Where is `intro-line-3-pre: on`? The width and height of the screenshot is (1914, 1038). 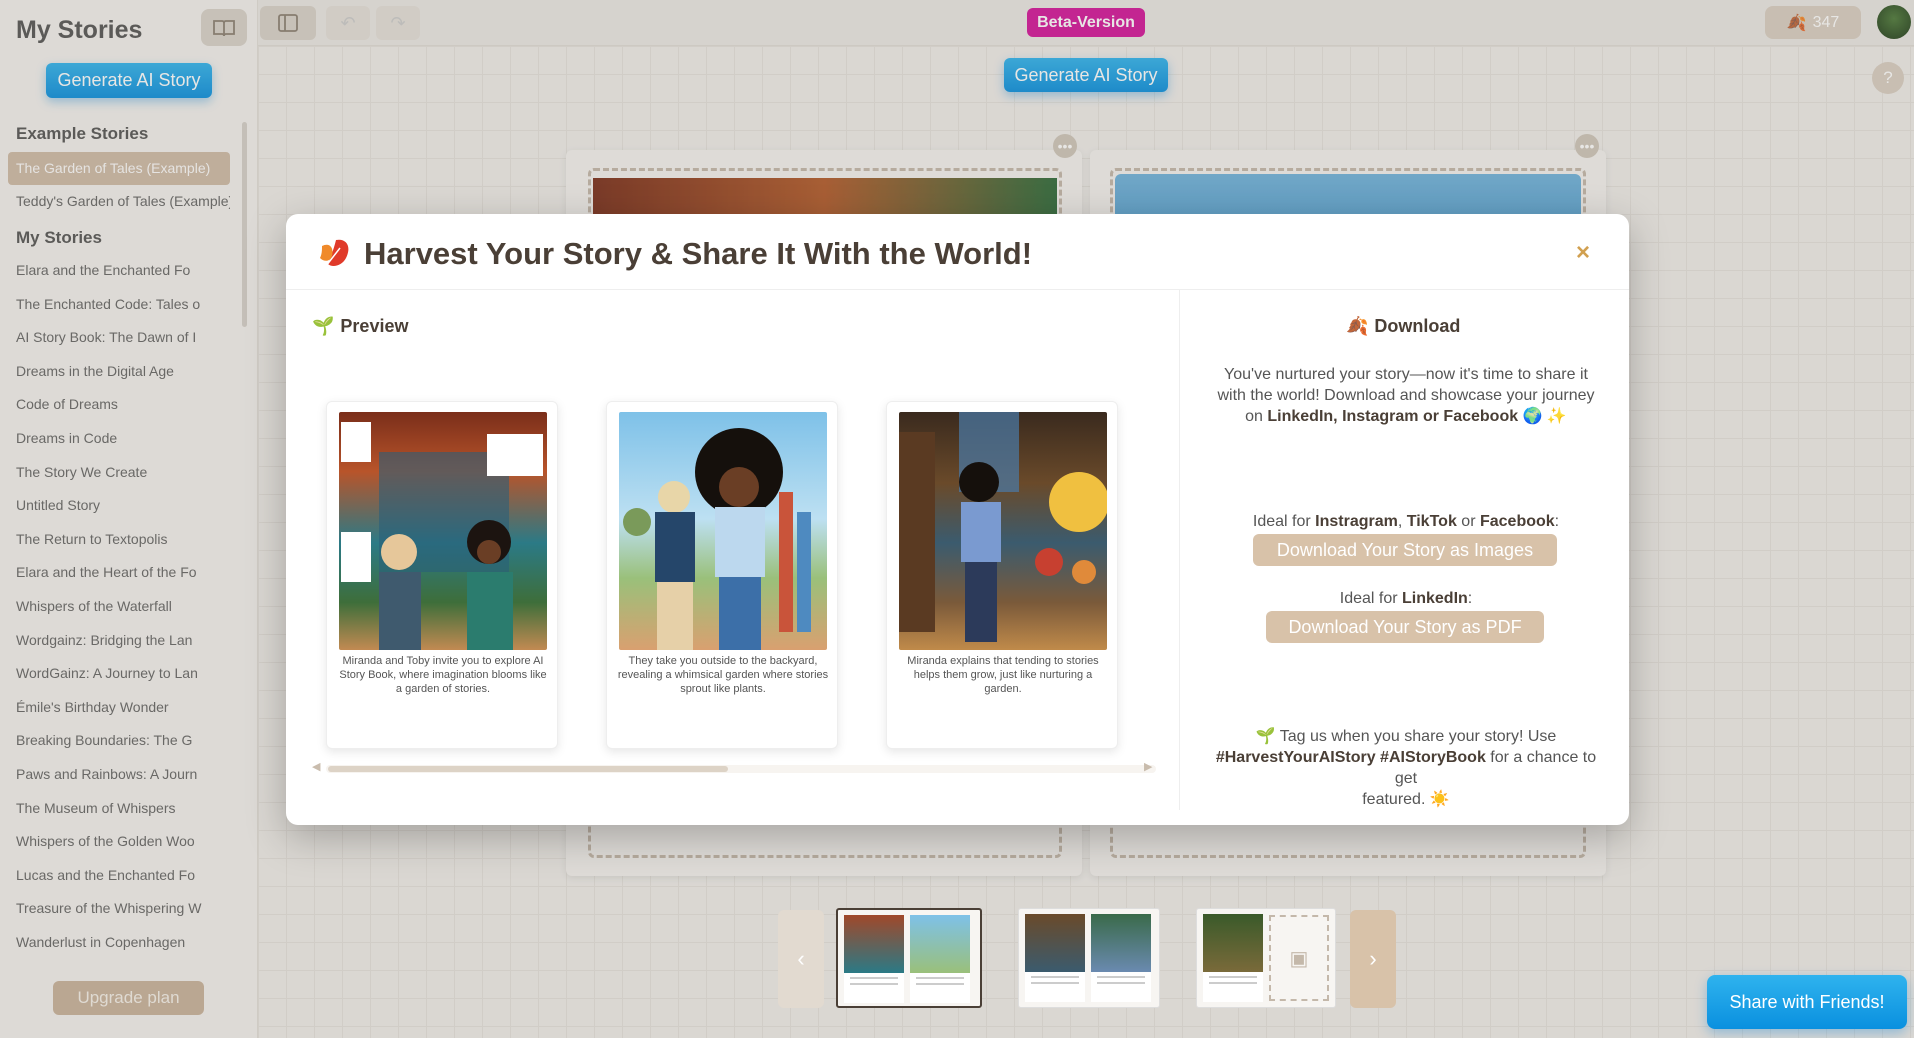
intro-line-3-pre: on is located at coordinates (1256, 416).